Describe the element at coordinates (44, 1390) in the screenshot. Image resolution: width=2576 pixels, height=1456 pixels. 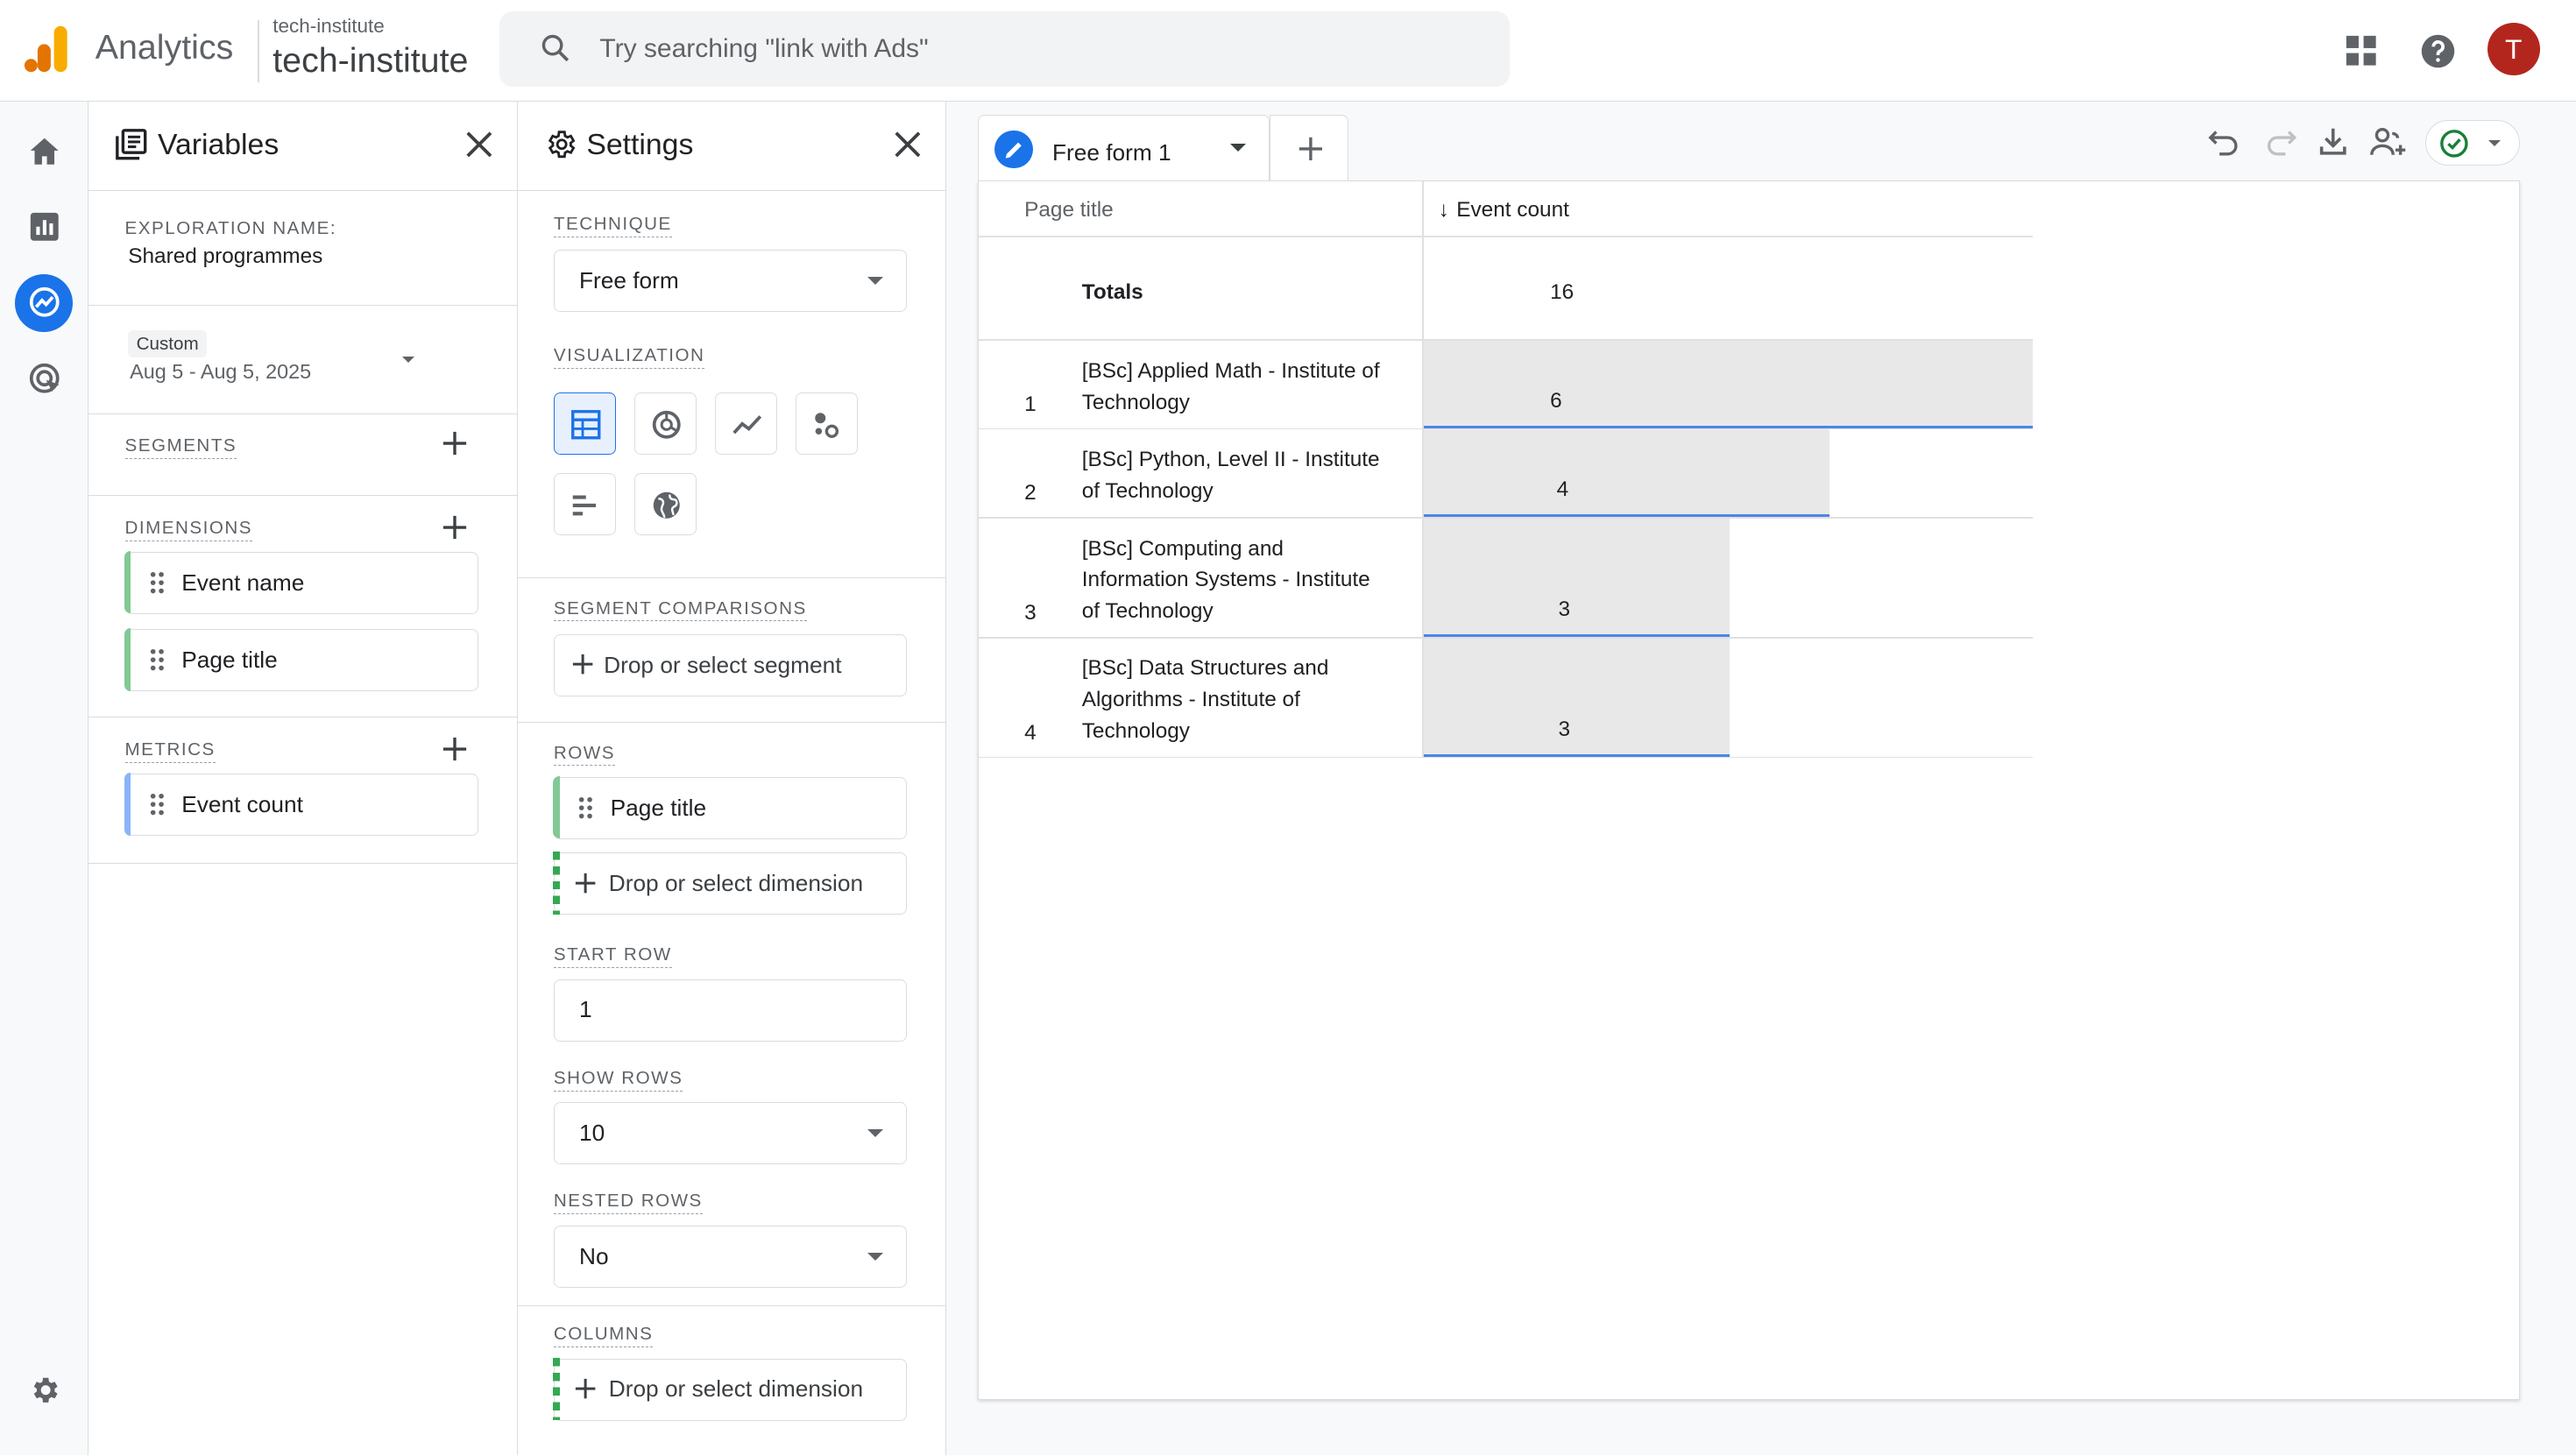
I see `admin-gear-icon` at that location.